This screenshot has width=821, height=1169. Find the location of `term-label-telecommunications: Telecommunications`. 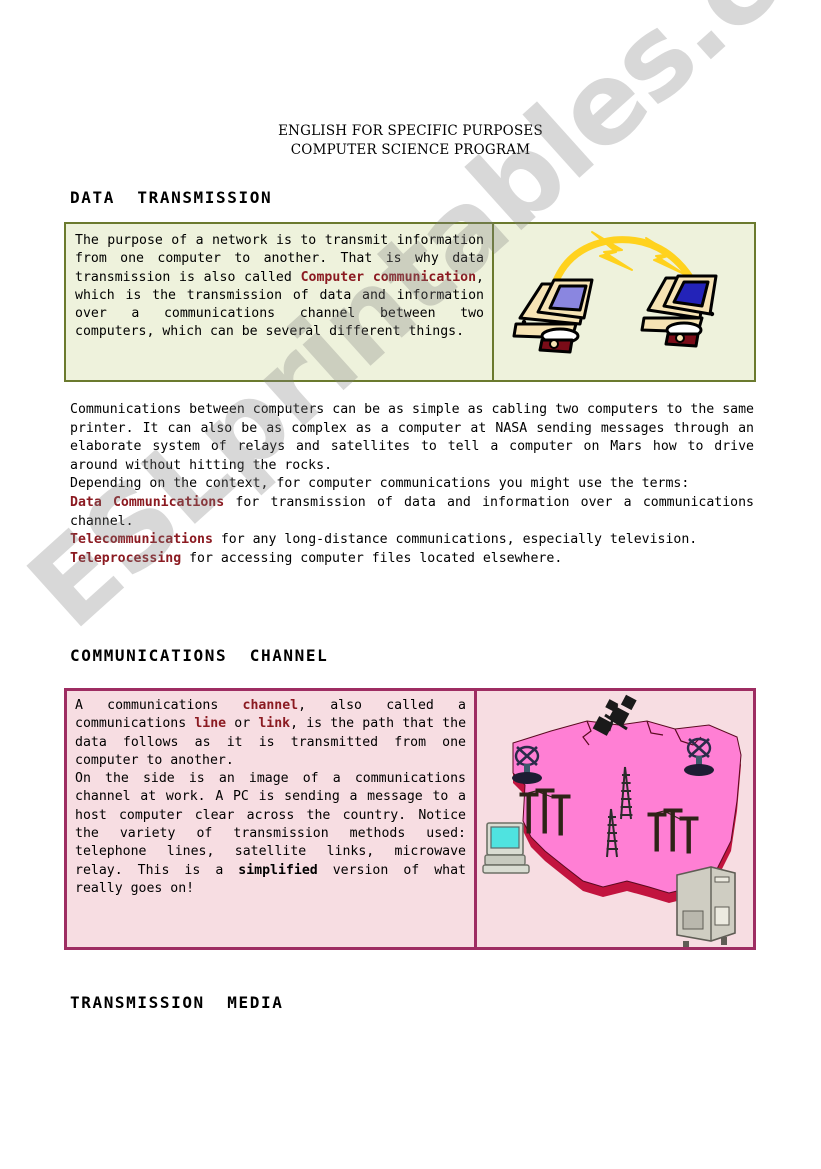

term-label-telecommunications: Telecommunications is located at coordinates (141, 540).